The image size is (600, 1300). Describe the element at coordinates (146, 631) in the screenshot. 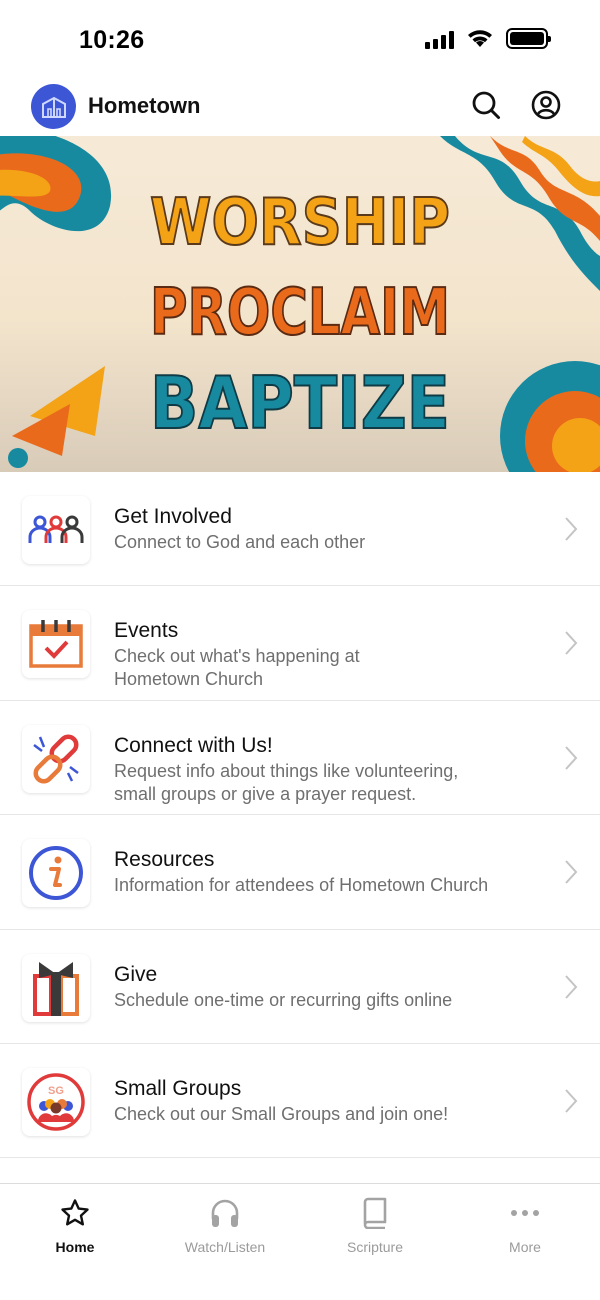

I see `list-item-title: Events` at that location.